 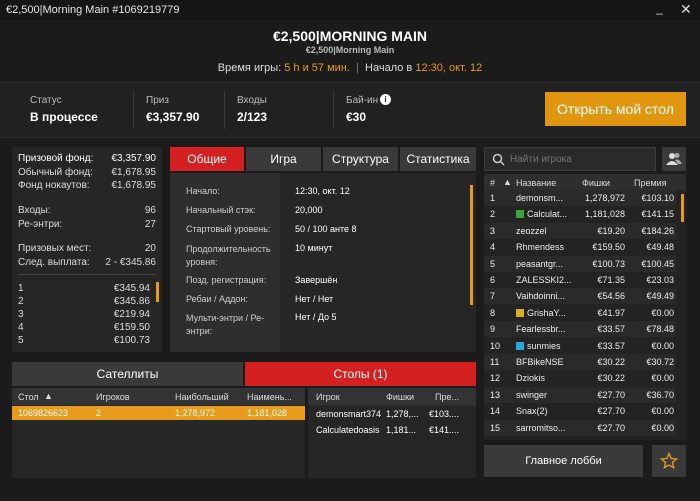 What do you see at coordinates (228, 255) in the screenshot?
I see `detail-label: Продолжительность уровня:` at bounding box center [228, 255].